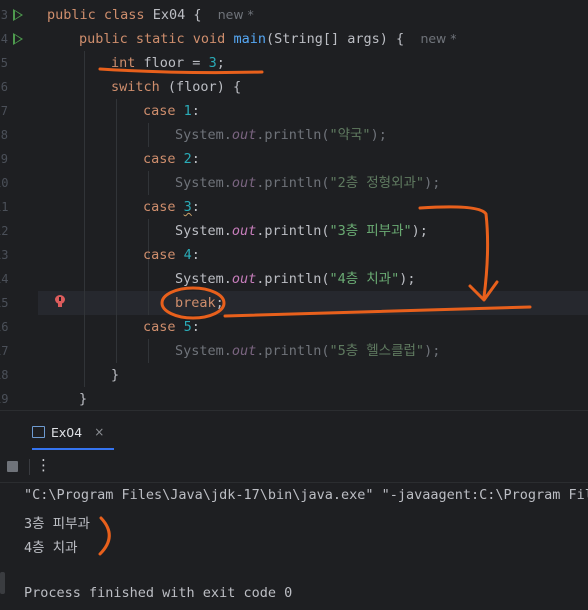  What do you see at coordinates (308, 351) in the screenshot?
I see `code-line-print-5: System.out.println("5층 헬스클럽");` at bounding box center [308, 351].